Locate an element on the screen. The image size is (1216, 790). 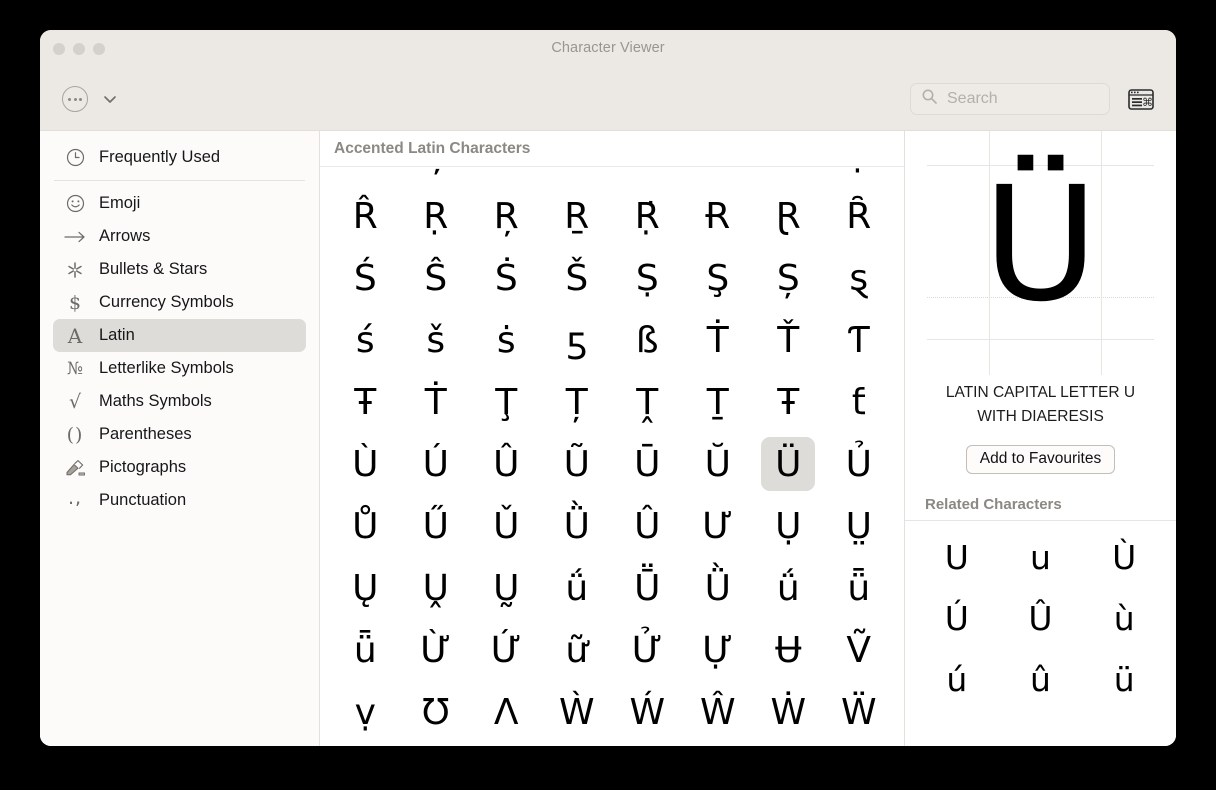
character-cell: Ṙ is located at coordinates (788, 176).